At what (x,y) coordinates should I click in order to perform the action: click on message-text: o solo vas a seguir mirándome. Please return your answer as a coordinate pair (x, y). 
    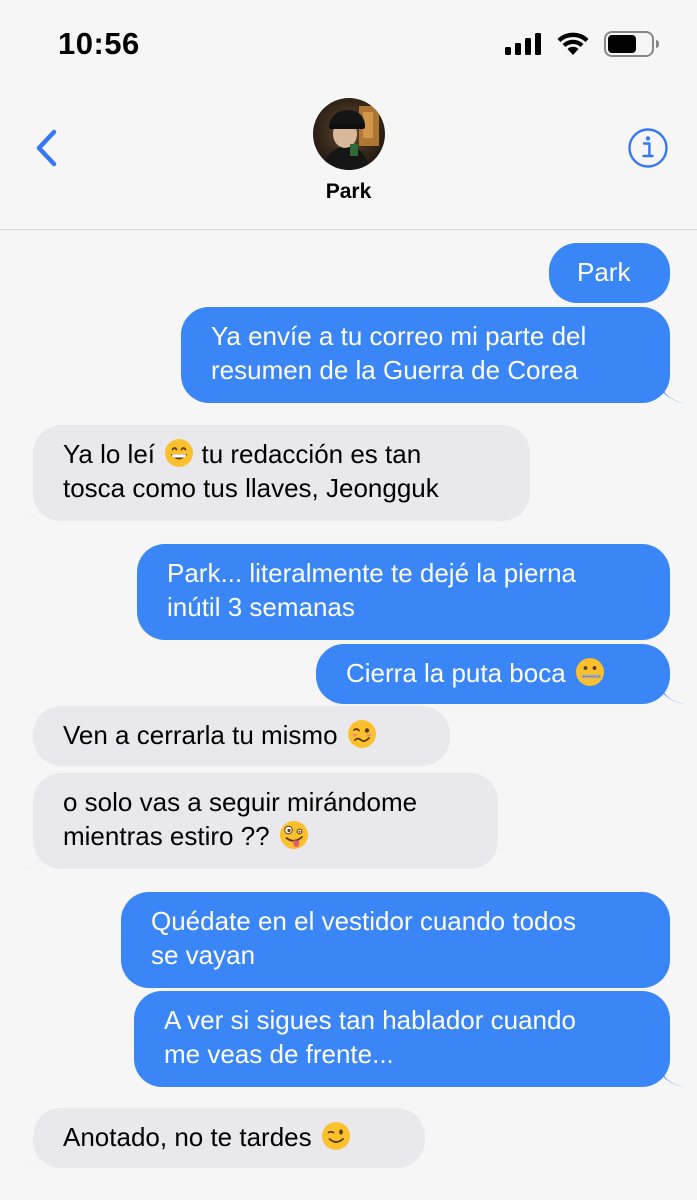
    Looking at the image, I should click on (240, 802).